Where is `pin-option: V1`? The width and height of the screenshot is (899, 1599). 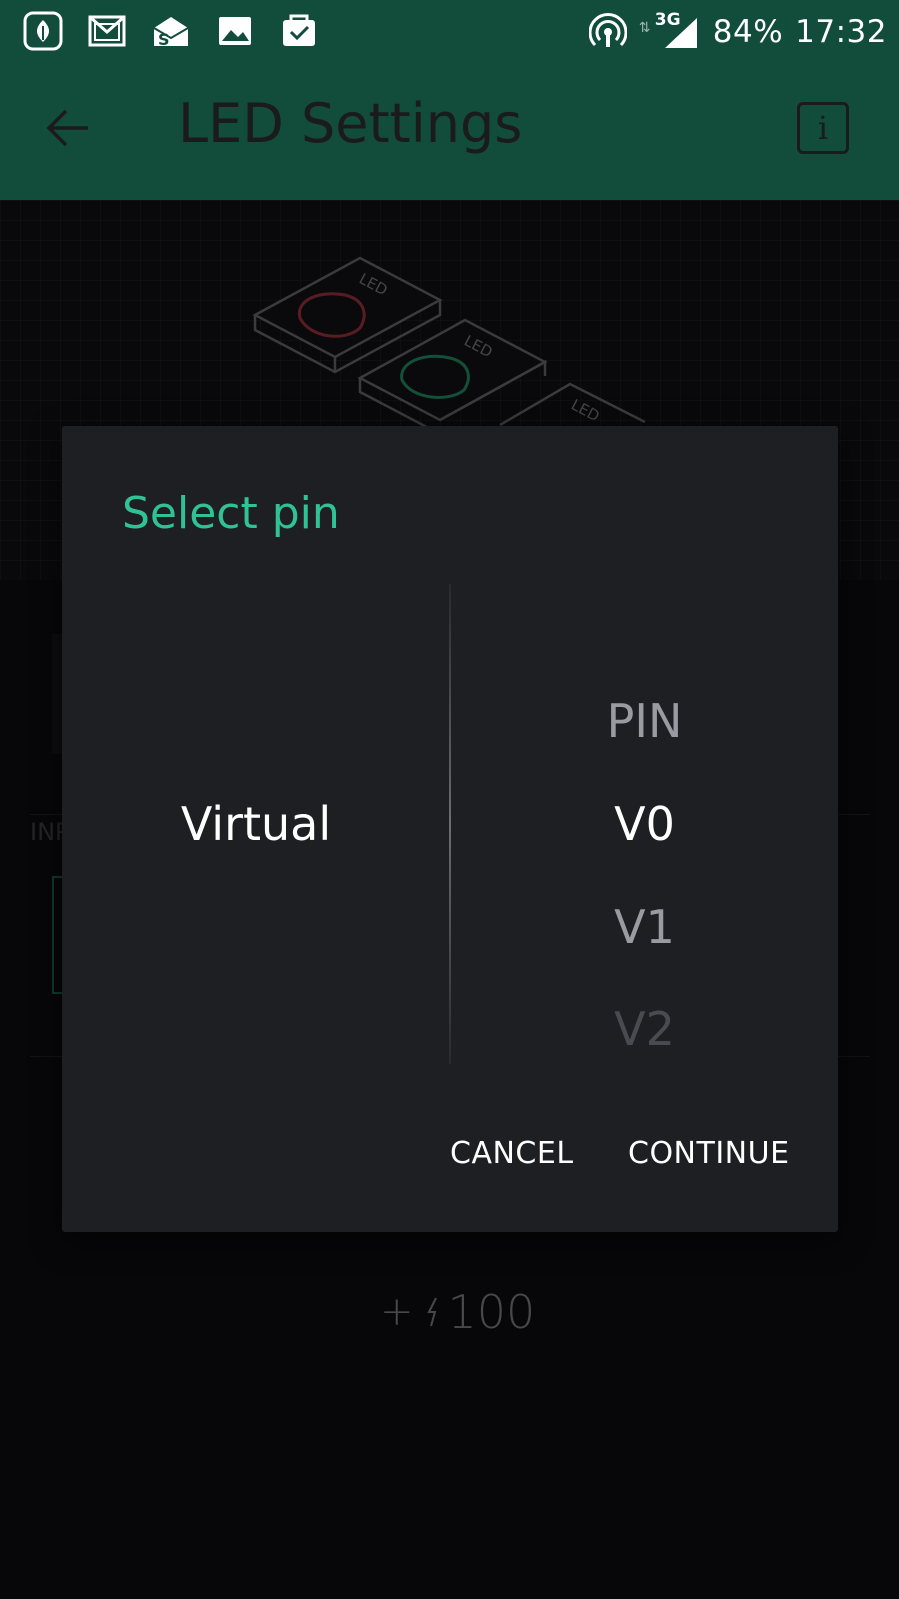 pin-option: V1 is located at coordinates (644, 927).